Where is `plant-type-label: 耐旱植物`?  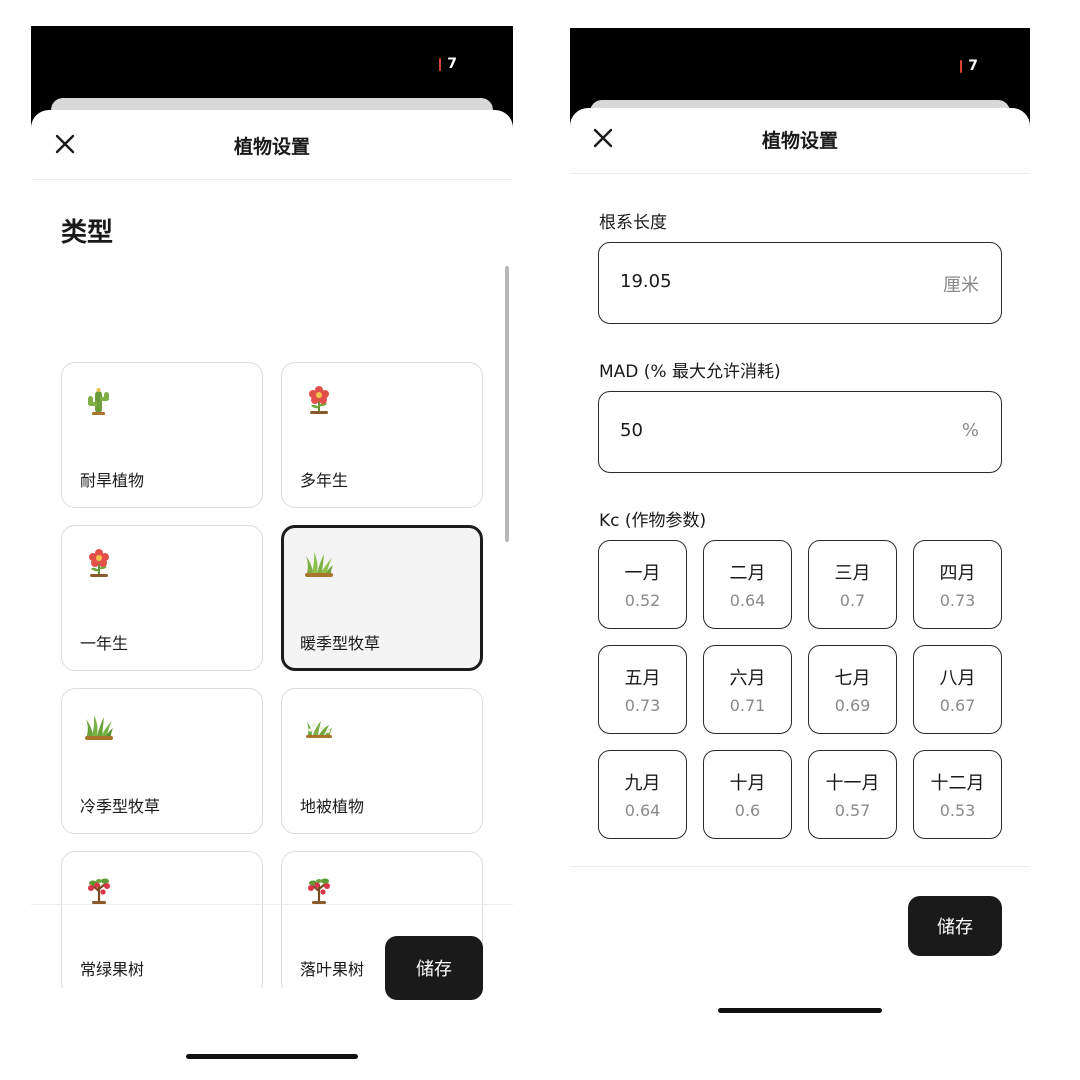 plant-type-label: 耐旱植物 is located at coordinates (112, 480).